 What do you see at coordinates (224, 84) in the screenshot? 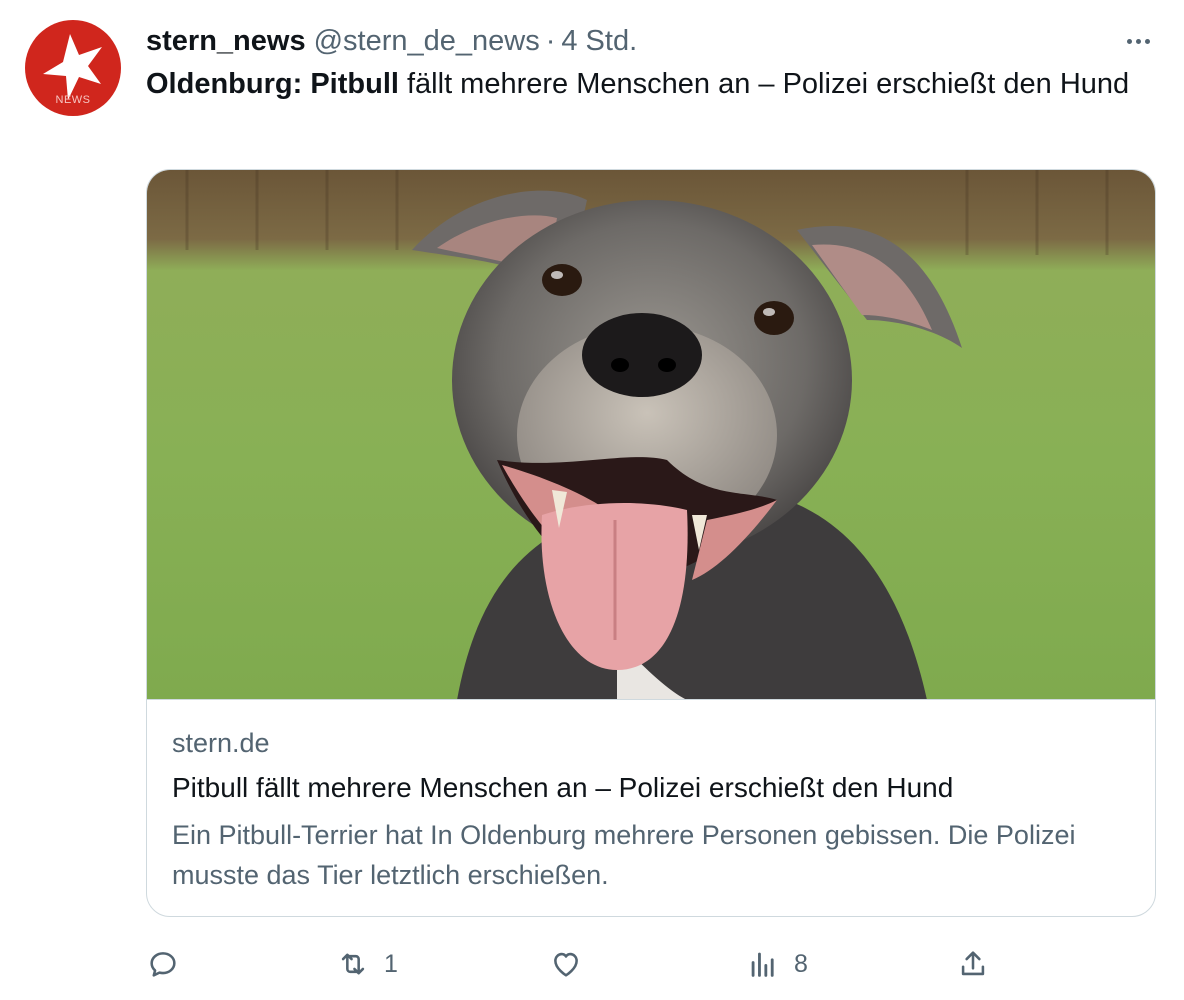
I see `tweet-text-bold-location: Oldenburg:` at bounding box center [224, 84].